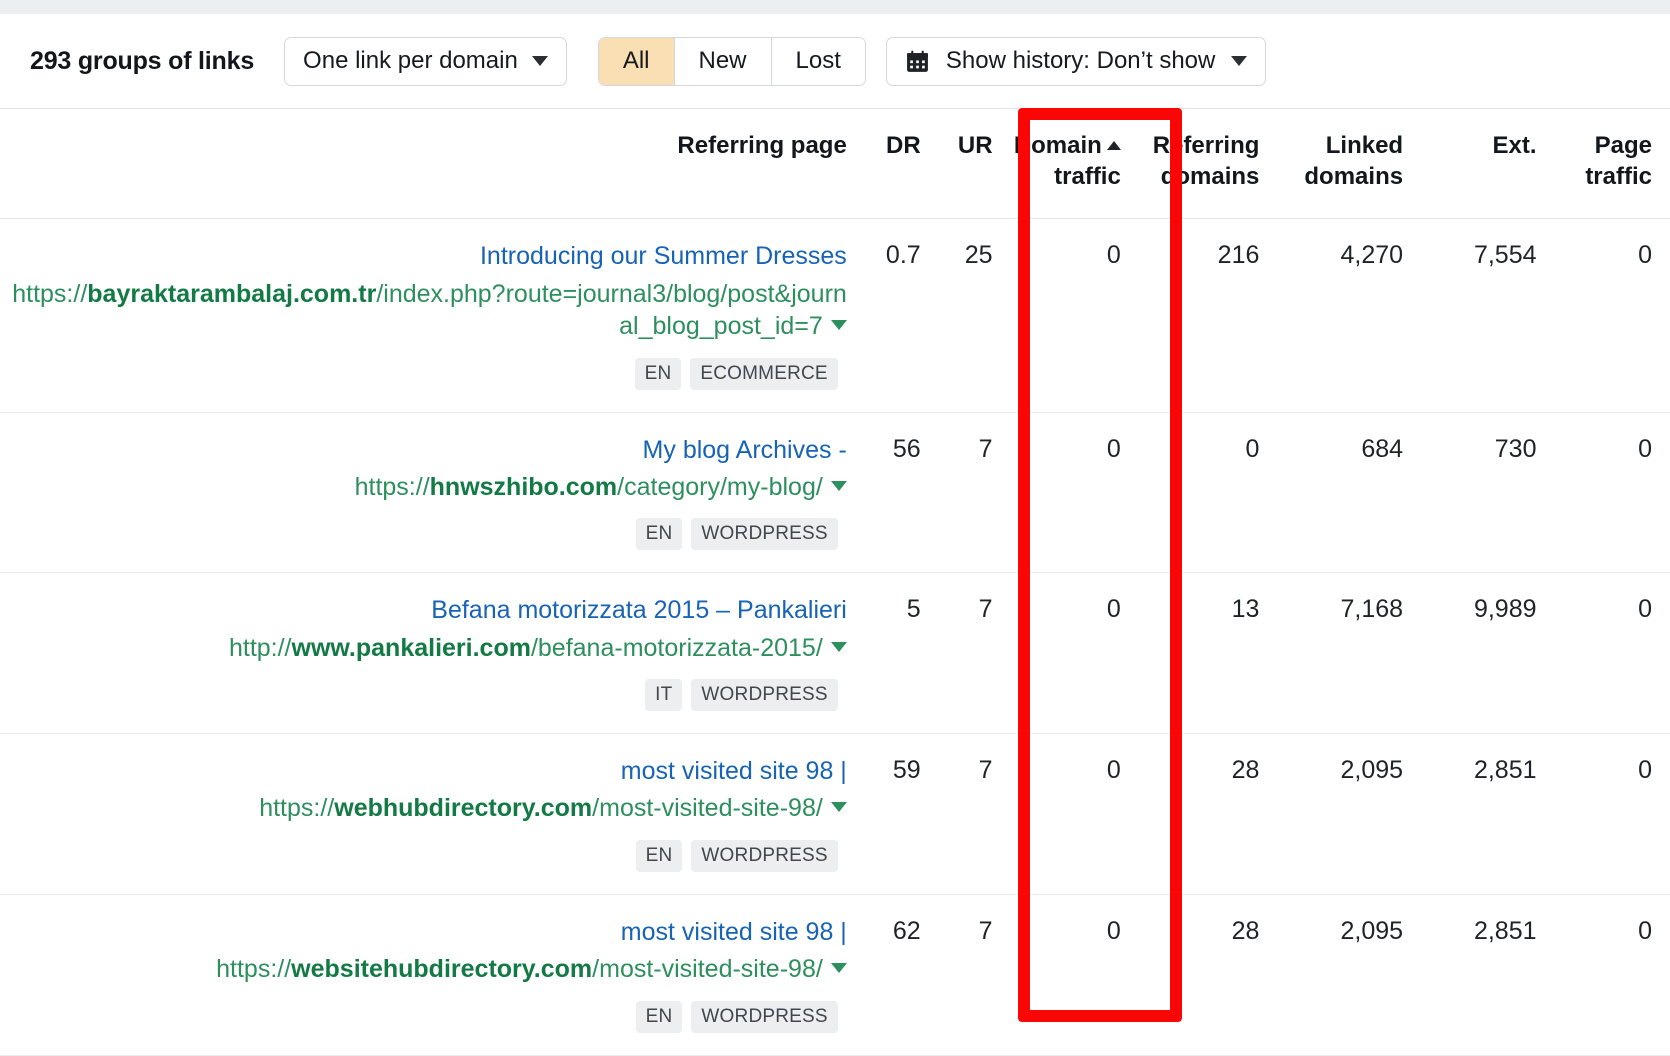 This screenshot has width=1670, height=1056. What do you see at coordinates (441, 969) in the screenshot?
I see `url-domain: websitehubdirectory.com` at bounding box center [441, 969].